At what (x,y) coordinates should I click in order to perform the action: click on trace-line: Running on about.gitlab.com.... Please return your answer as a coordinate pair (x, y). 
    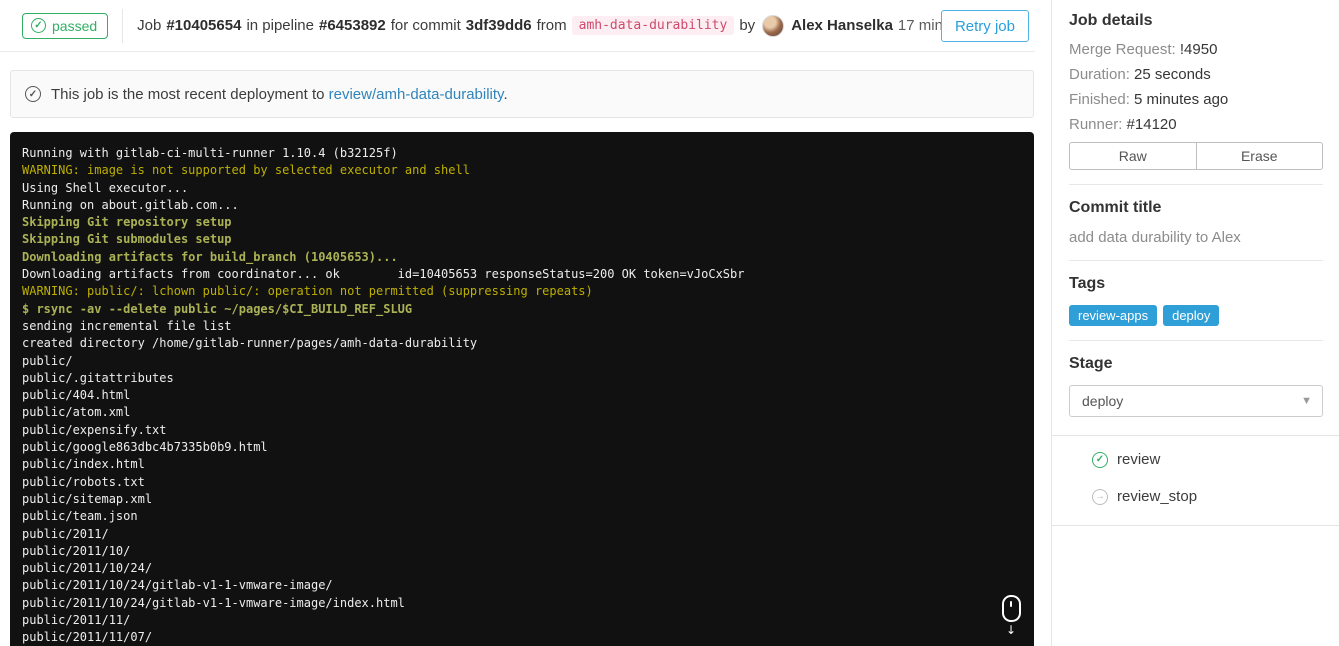
    Looking at the image, I should click on (130, 204).